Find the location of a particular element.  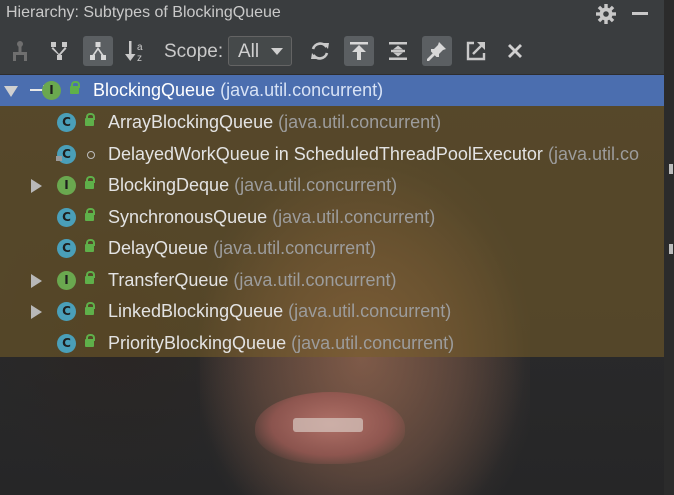

pin-icon is located at coordinates (437, 51).